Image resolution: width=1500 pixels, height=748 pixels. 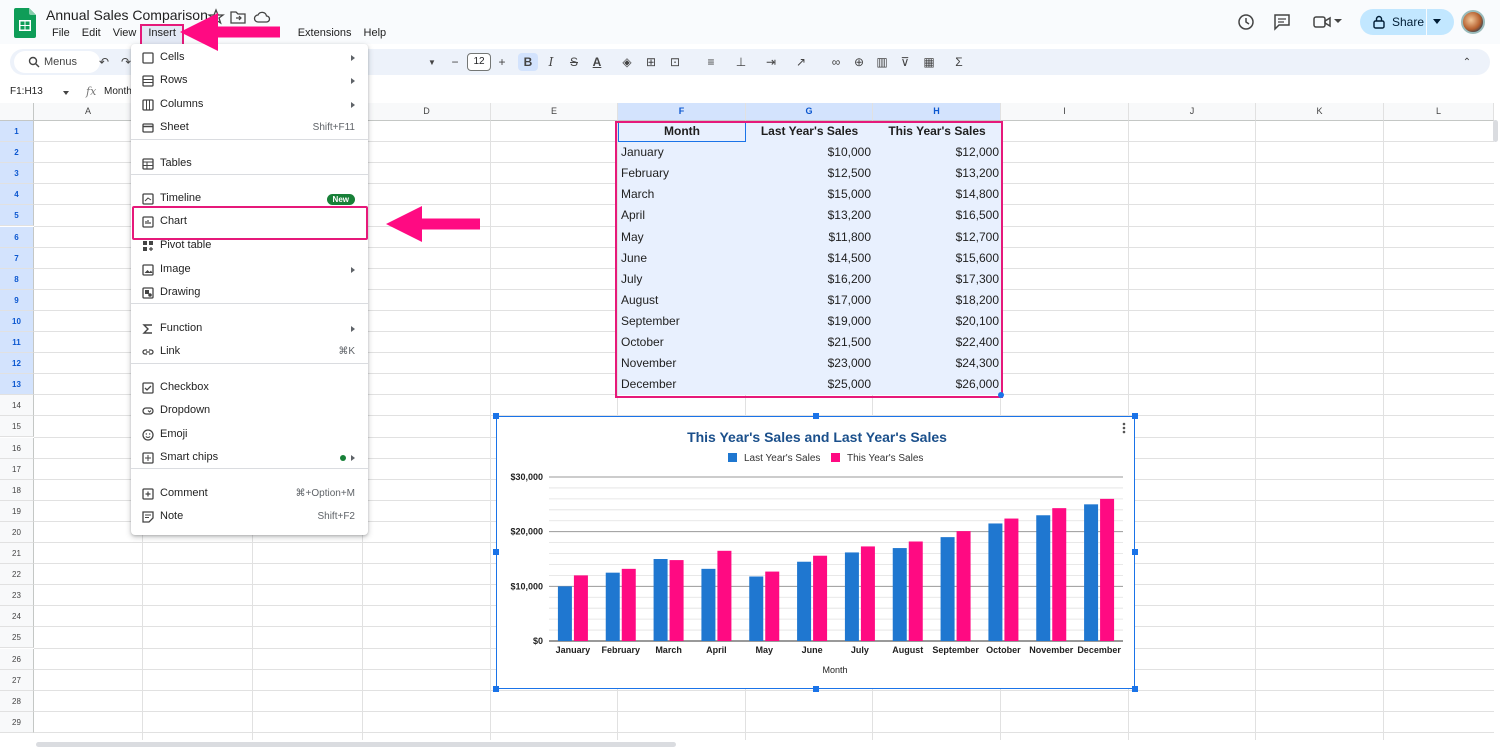 What do you see at coordinates (249, 494) in the screenshot?
I see `menu-item-comment: Comment ⌘+Option+M` at bounding box center [249, 494].